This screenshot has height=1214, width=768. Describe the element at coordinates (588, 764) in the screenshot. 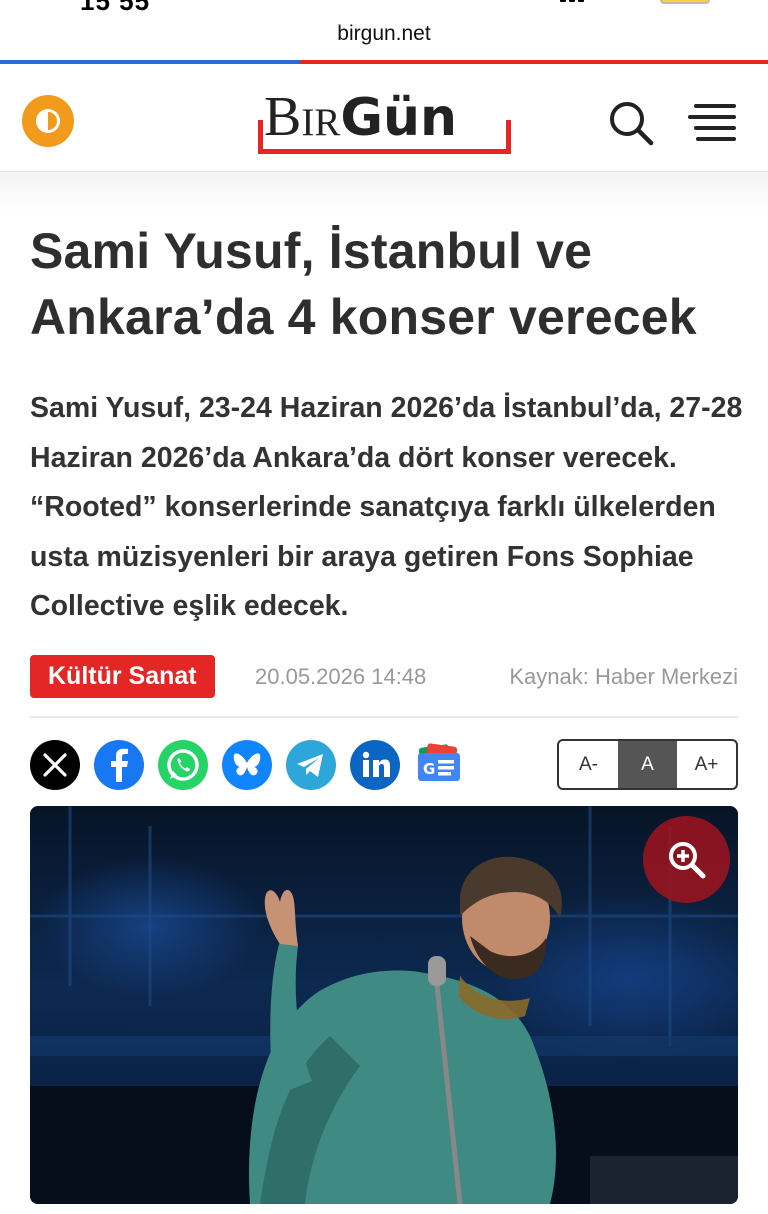

I see `font-decrease-button: A-` at that location.